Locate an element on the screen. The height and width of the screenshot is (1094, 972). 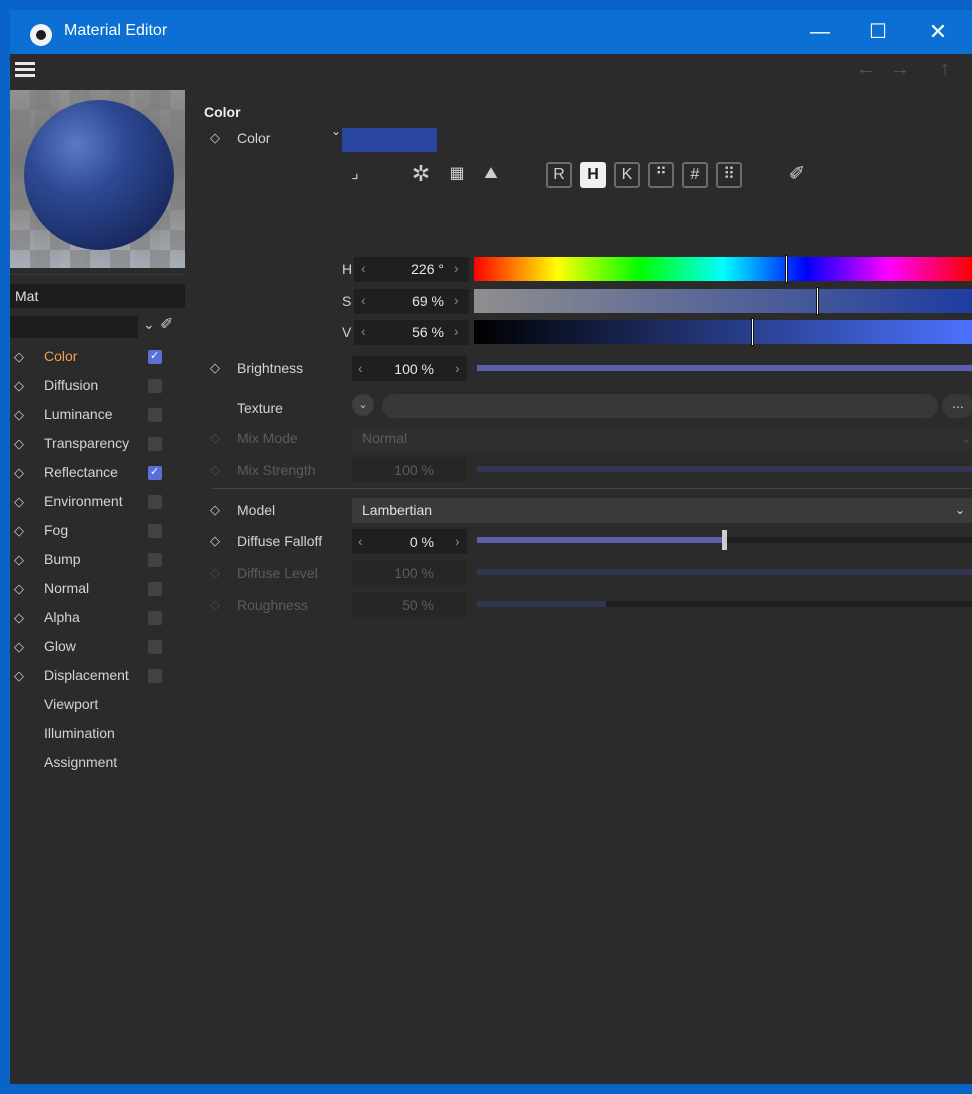
channel-label: Transparency is located at coordinates (86, 443).